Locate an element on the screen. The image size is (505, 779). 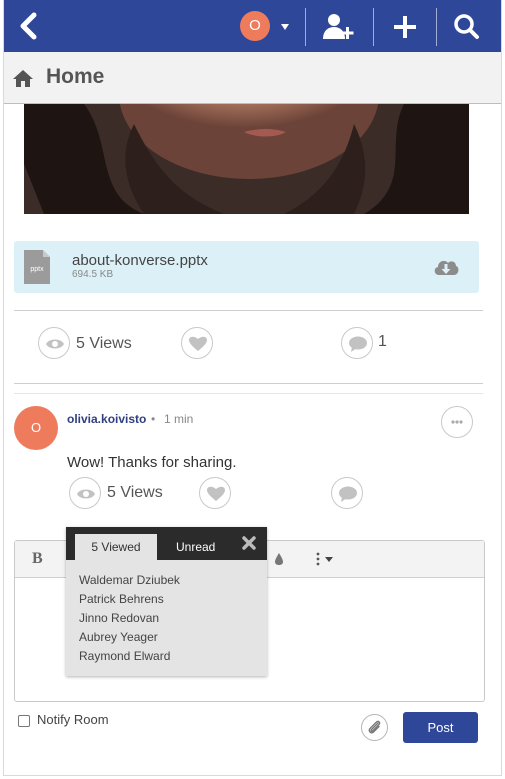
attachment-size: 694.5 KB is located at coordinates (93, 274).